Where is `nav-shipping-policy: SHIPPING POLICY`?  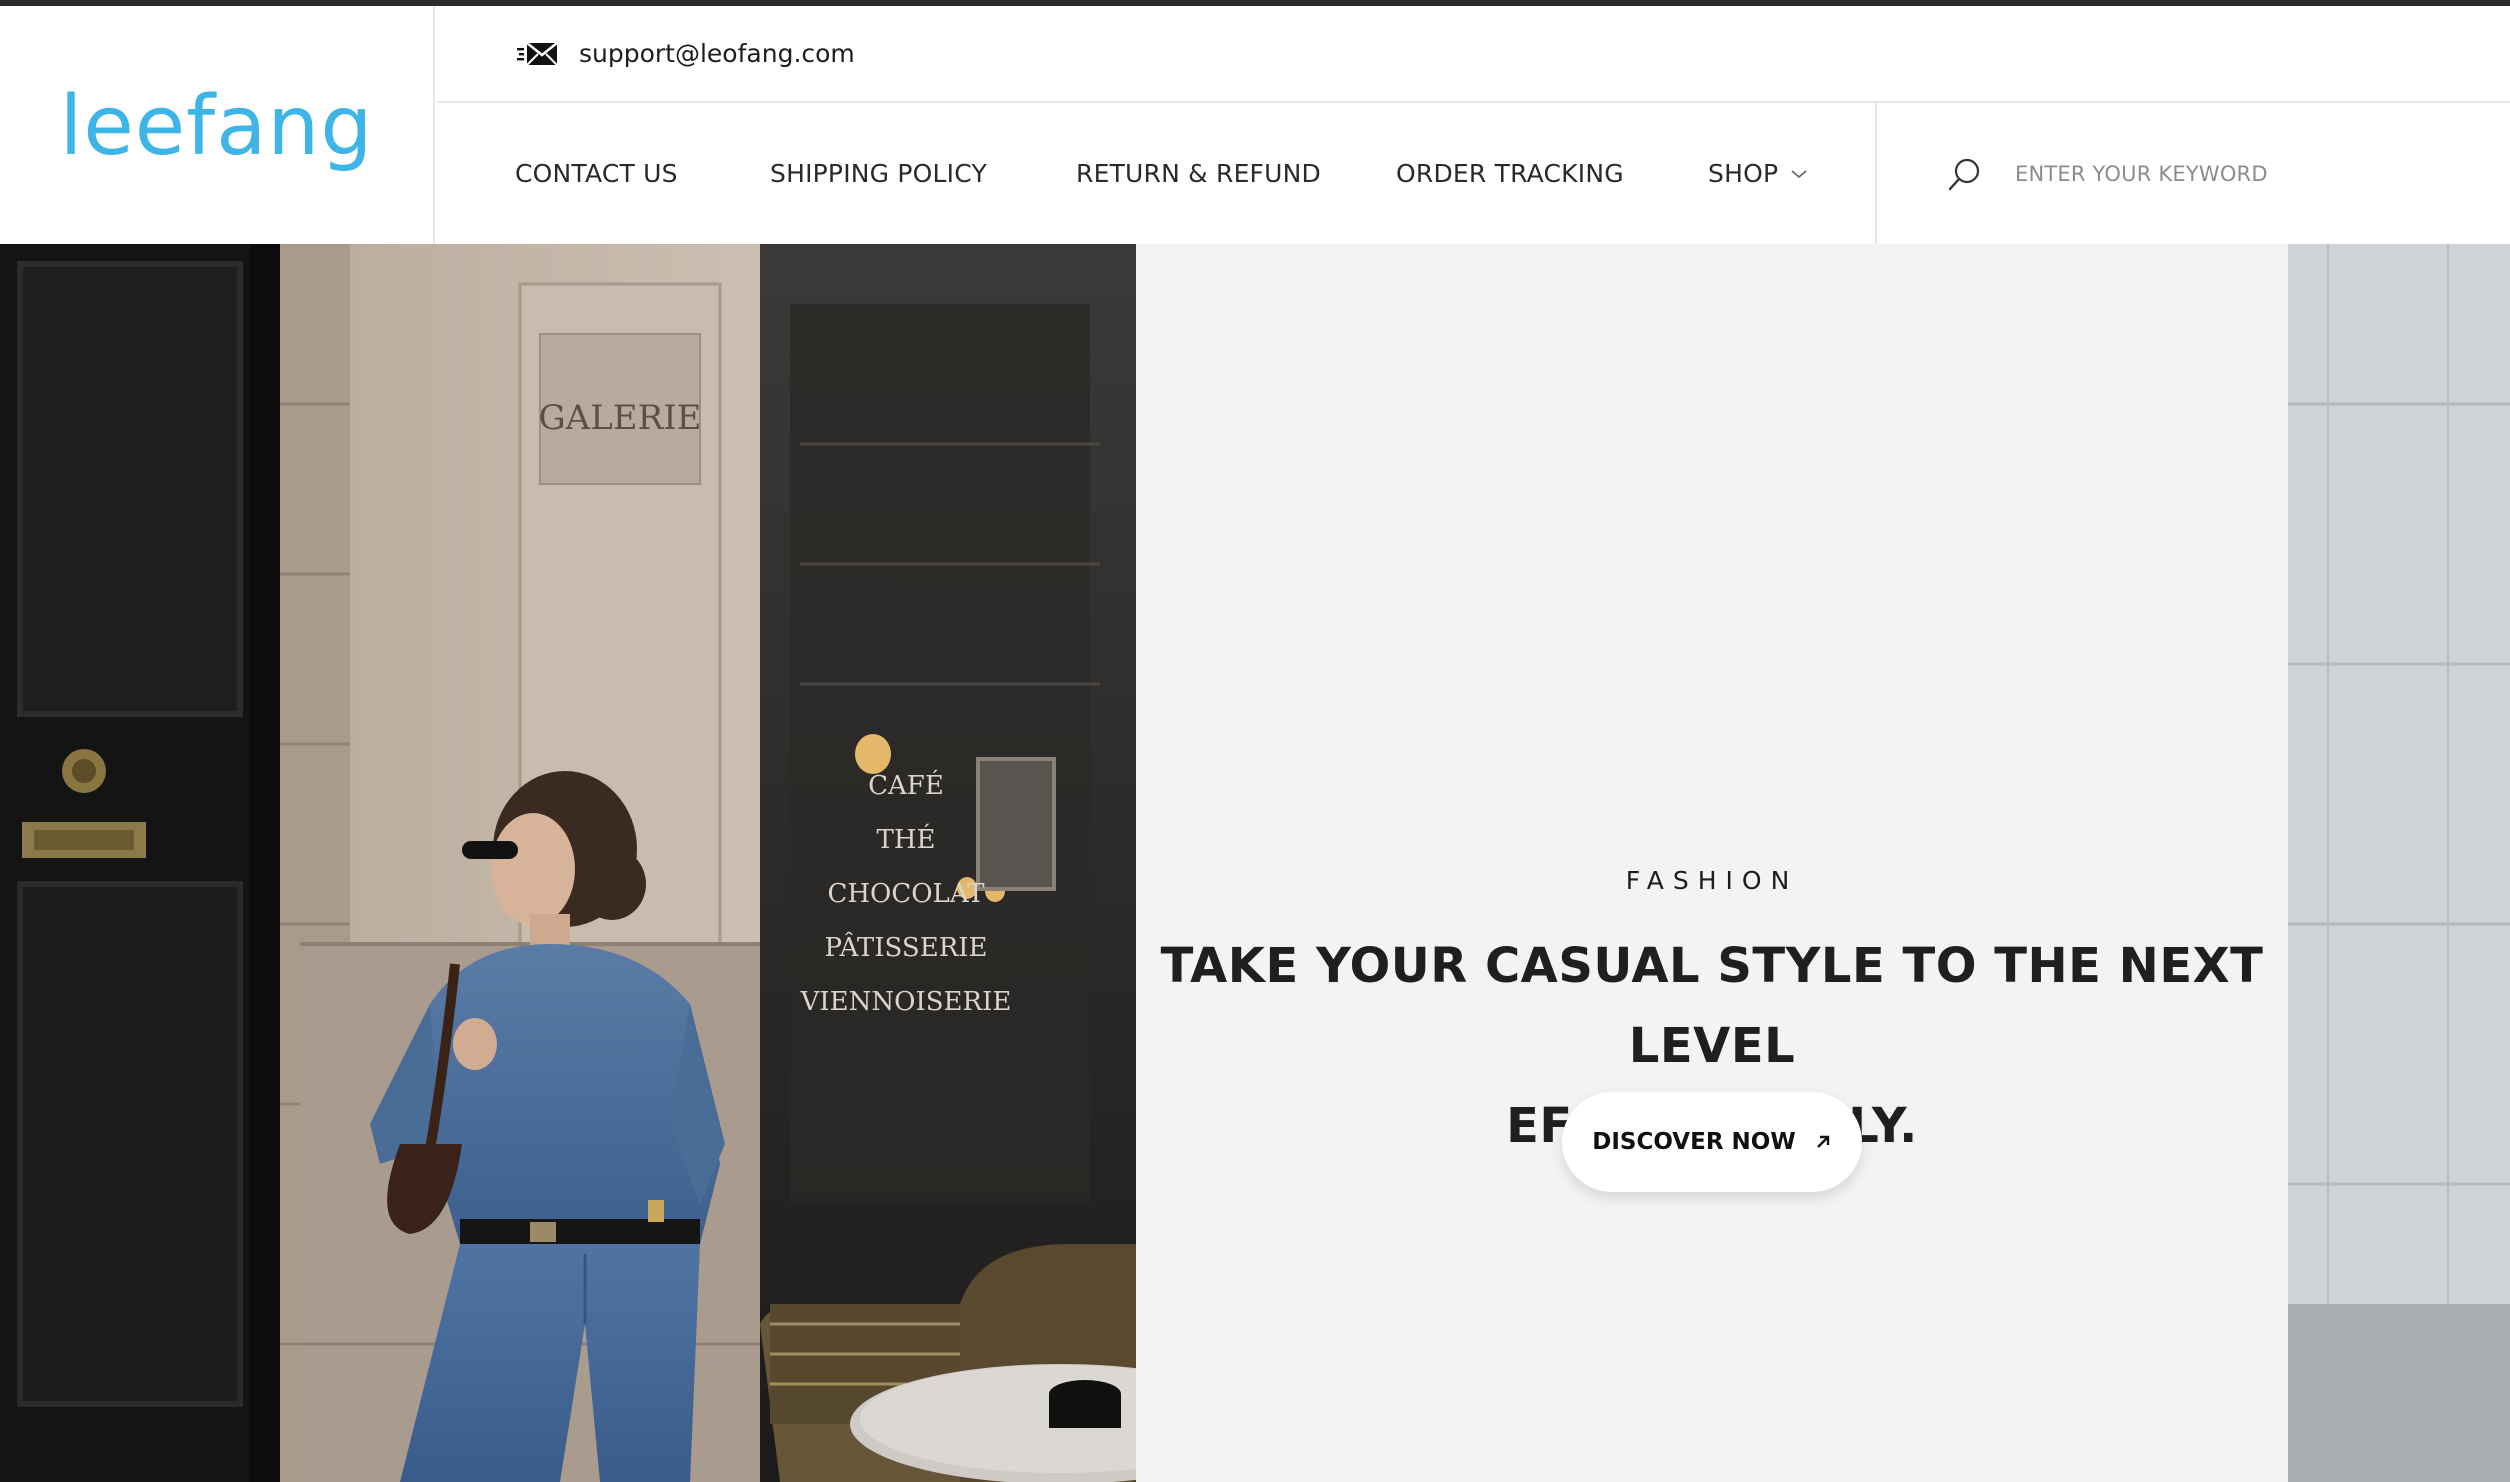 nav-shipping-policy: SHIPPING POLICY is located at coordinates (878, 173).